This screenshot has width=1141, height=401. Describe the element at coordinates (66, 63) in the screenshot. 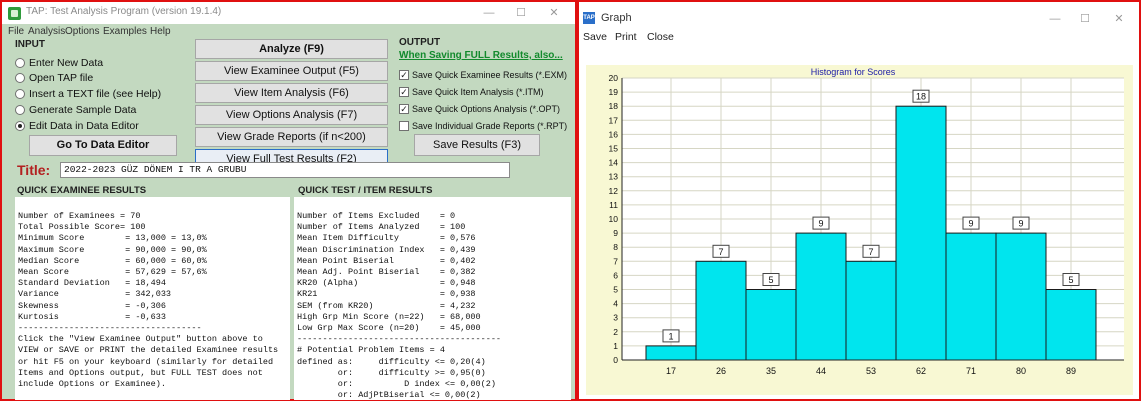

I see `option-label: Enter New Data` at that location.